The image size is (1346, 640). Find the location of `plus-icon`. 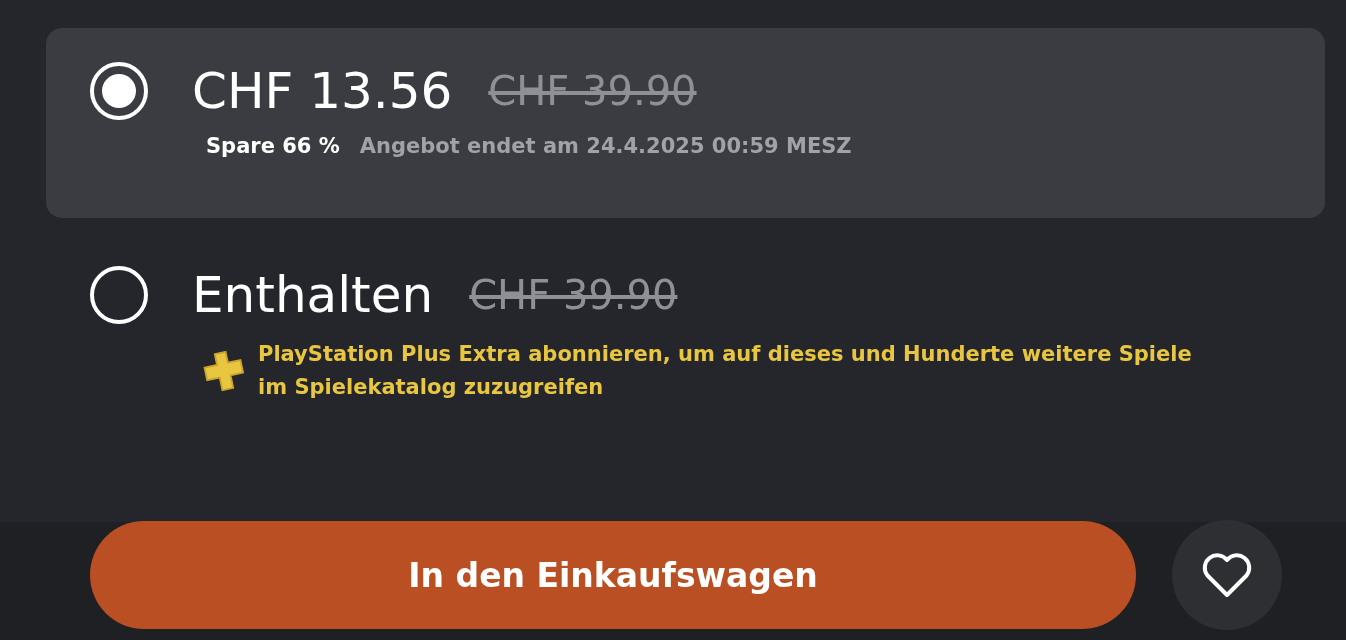

plus-icon is located at coordinates (224, 371).